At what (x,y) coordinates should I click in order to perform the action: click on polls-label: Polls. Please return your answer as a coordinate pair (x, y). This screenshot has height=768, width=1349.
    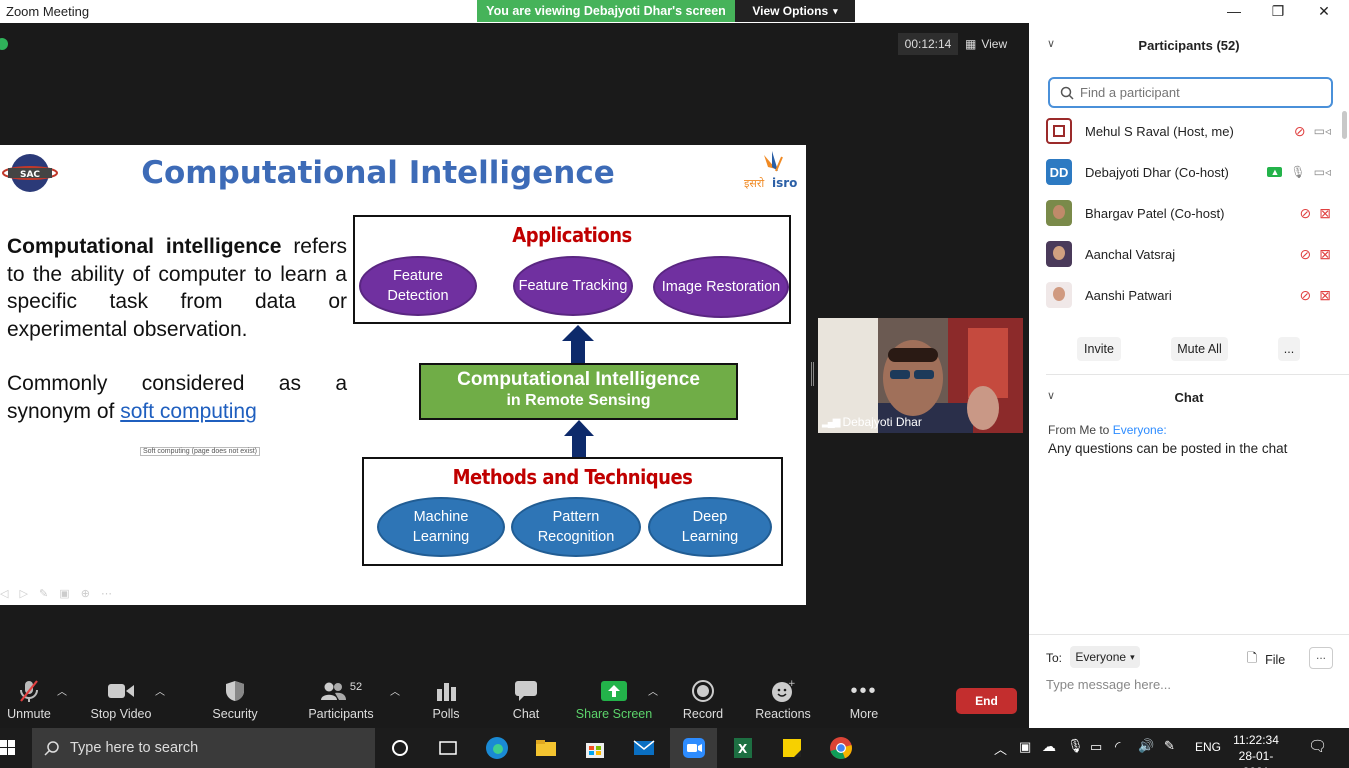
    Looking at the image, I should click on (446, 714).